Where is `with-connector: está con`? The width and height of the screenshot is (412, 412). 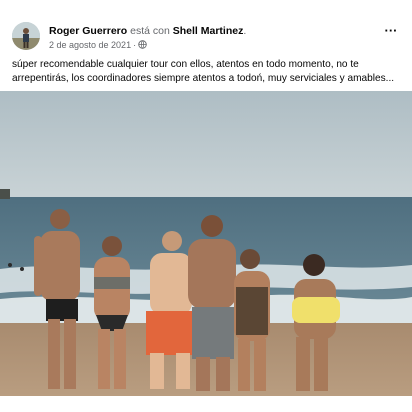
with-connector: está con is located at coordinates (150, 31).